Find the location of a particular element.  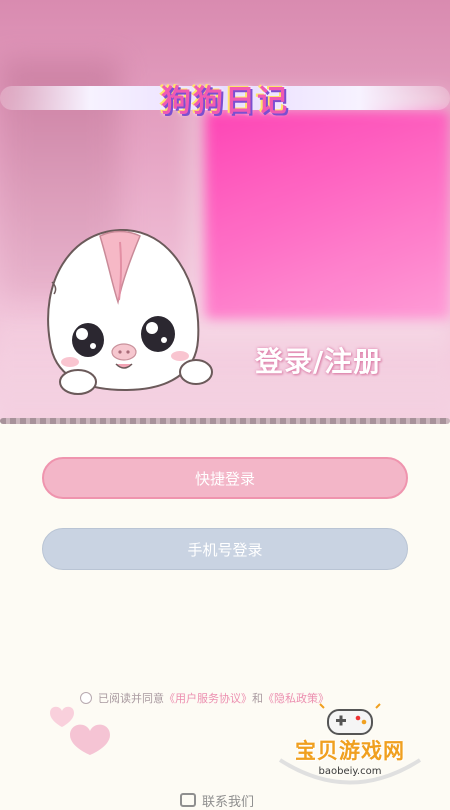

watermark-name: 宝贝游戏网 is located at coordinates (350, 751).